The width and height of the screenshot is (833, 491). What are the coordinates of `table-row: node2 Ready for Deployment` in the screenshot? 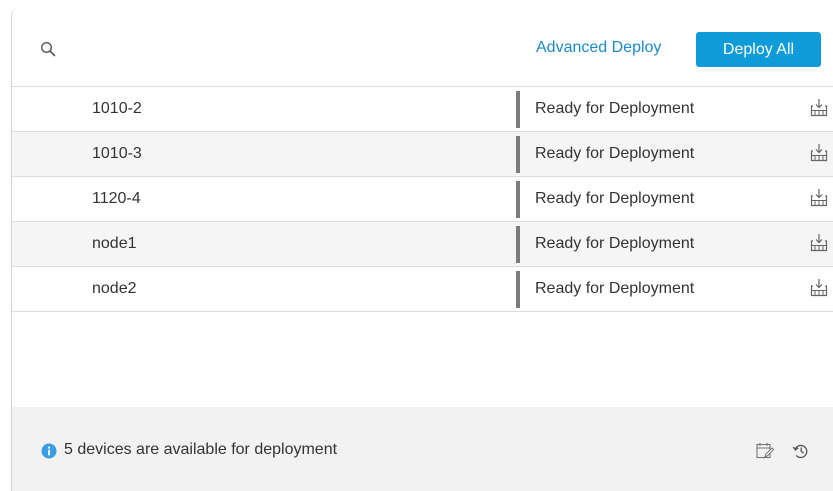 It's located at (422, 289).